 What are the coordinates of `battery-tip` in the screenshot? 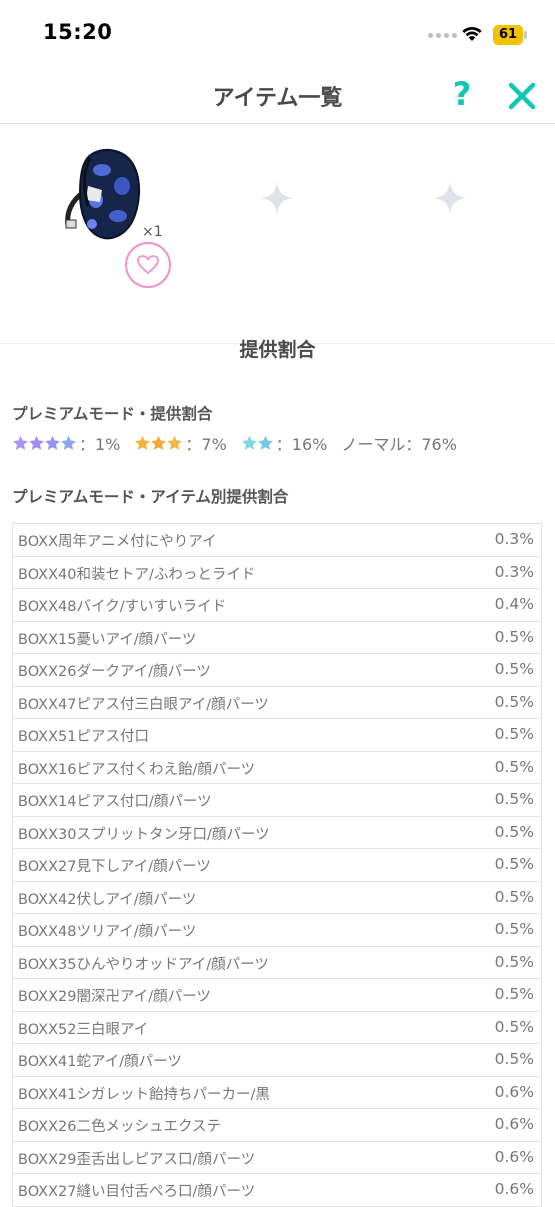 It's located at (525, 35).